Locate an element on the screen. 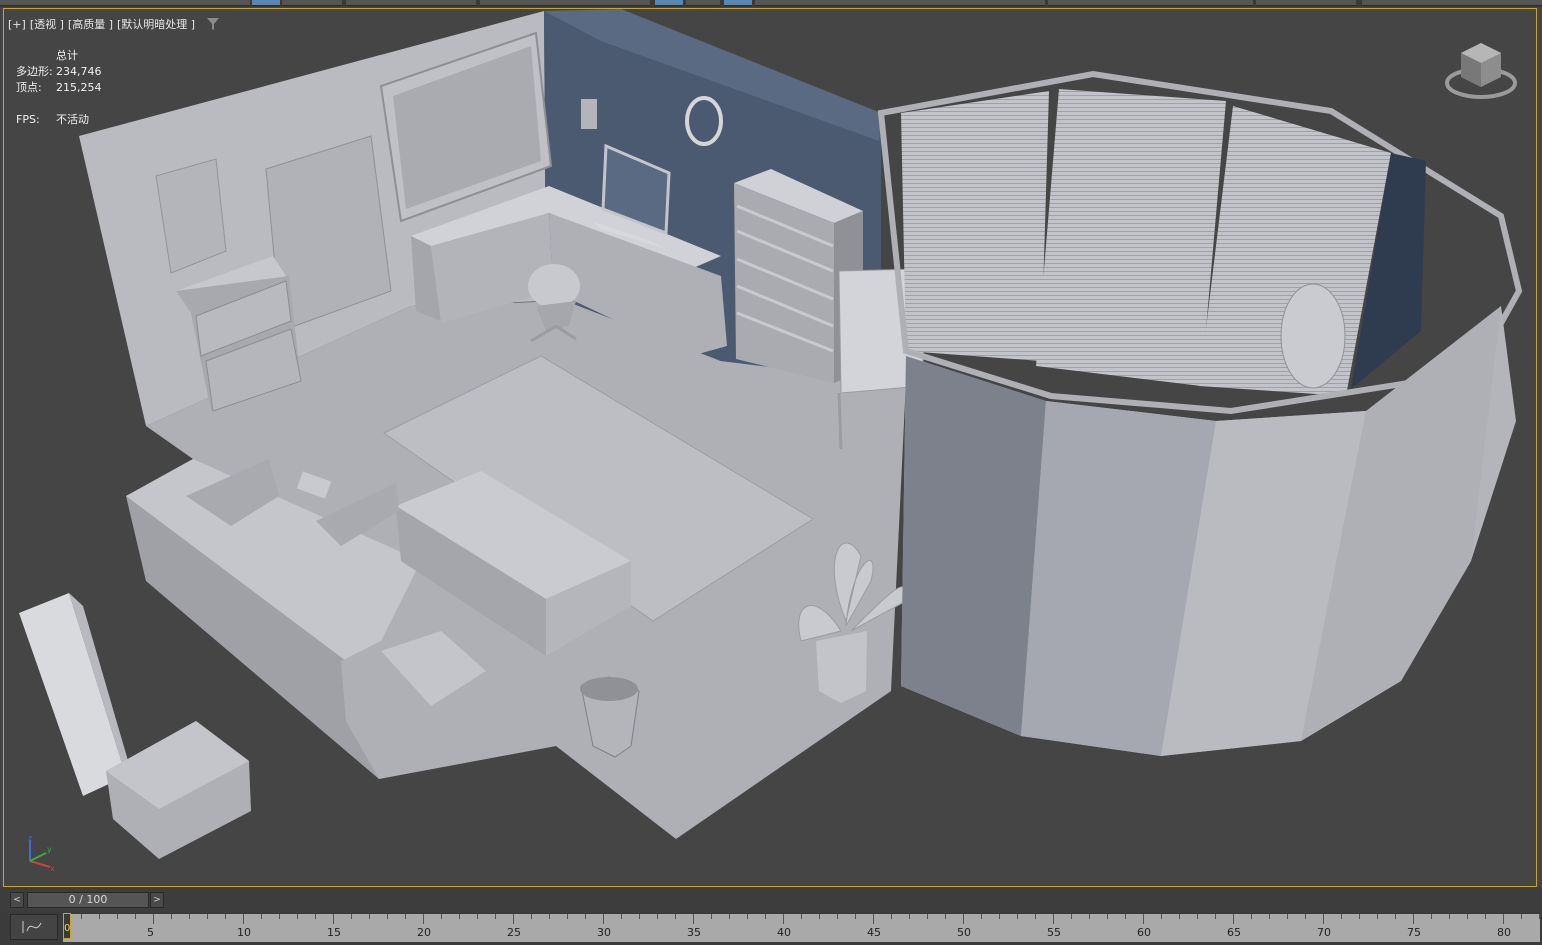  axis-z-label: z is located at coordinates (30, 838).